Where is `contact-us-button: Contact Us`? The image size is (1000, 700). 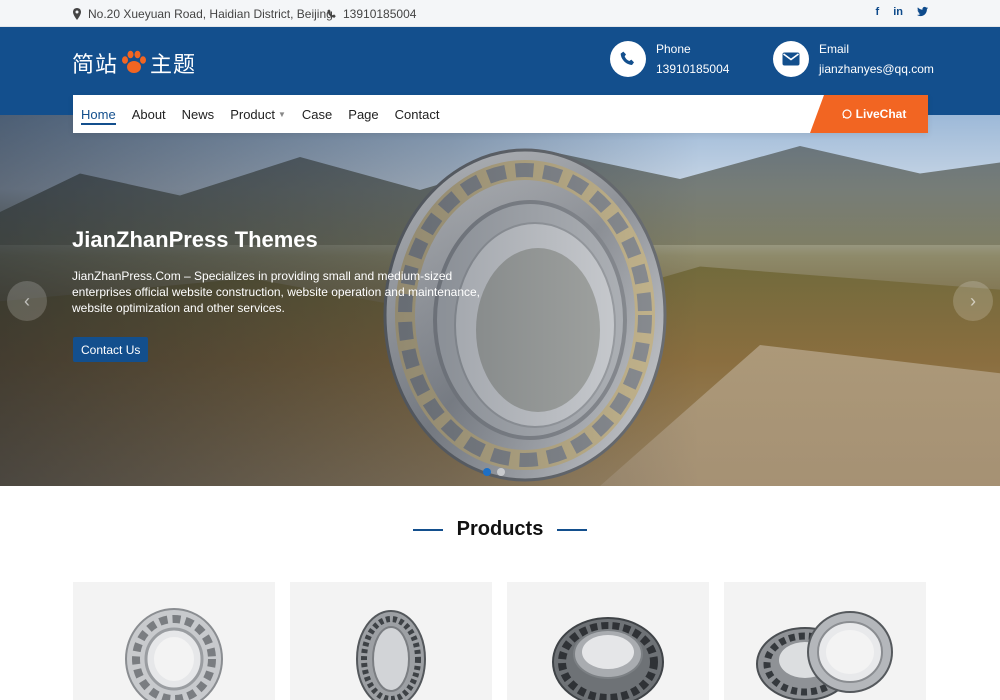
contact-us-button: Contact Us is located at coordinates (111, 349).